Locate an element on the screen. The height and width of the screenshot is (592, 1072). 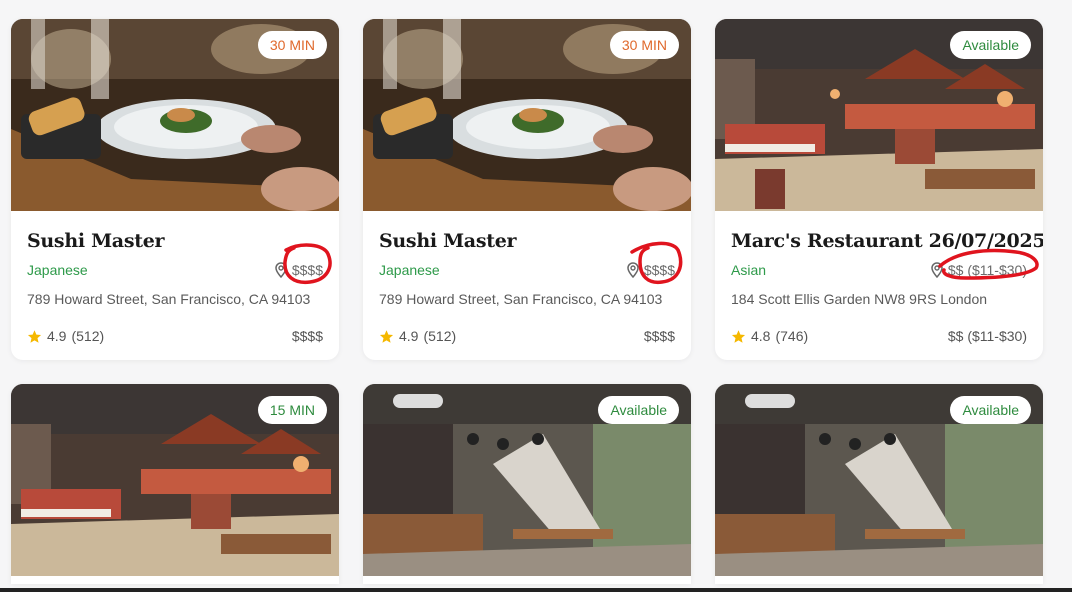
price-tag: $$ ($11-$30) is located at coordinates (987, 270).